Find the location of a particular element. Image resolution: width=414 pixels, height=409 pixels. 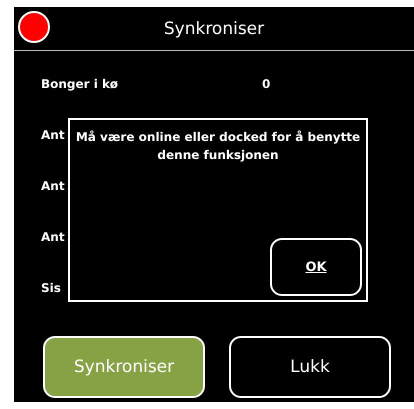

close-button: Lukk is located at coordinates (310, 367).